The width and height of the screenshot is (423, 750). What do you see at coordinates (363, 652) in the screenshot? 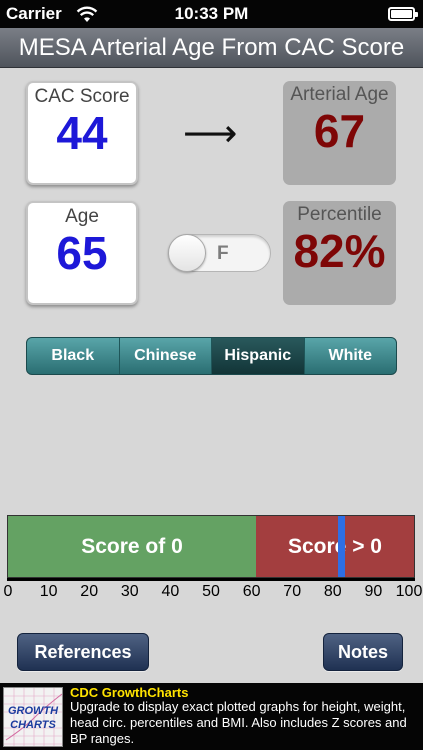
I see `notes-button: Notes` at bounding box center [363, 652].